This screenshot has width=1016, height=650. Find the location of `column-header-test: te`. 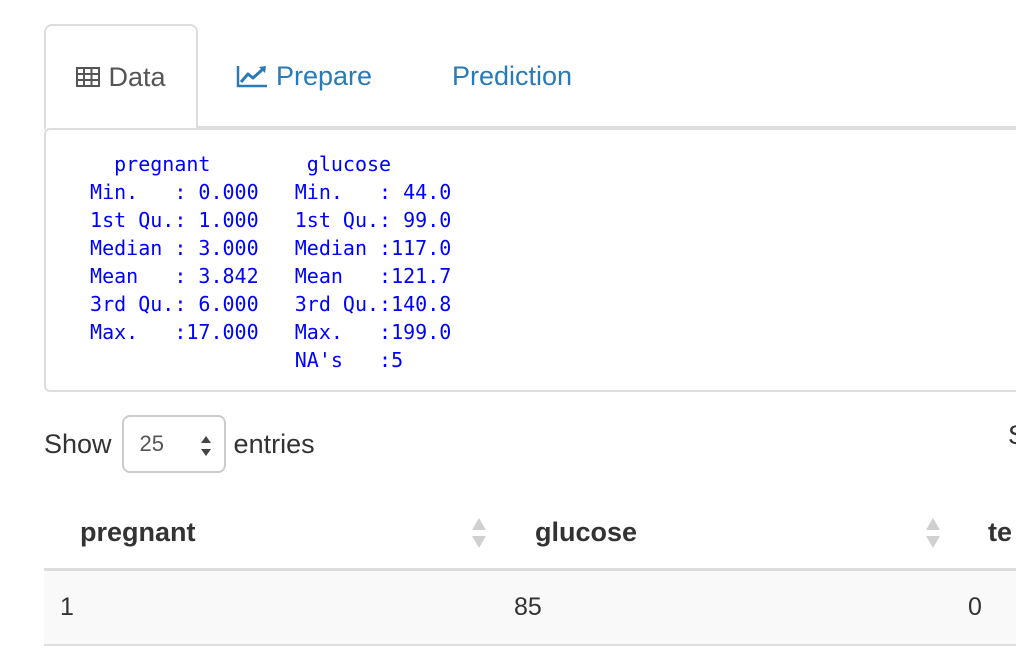

column-header-test: te is located at coordinates (1000, 532).